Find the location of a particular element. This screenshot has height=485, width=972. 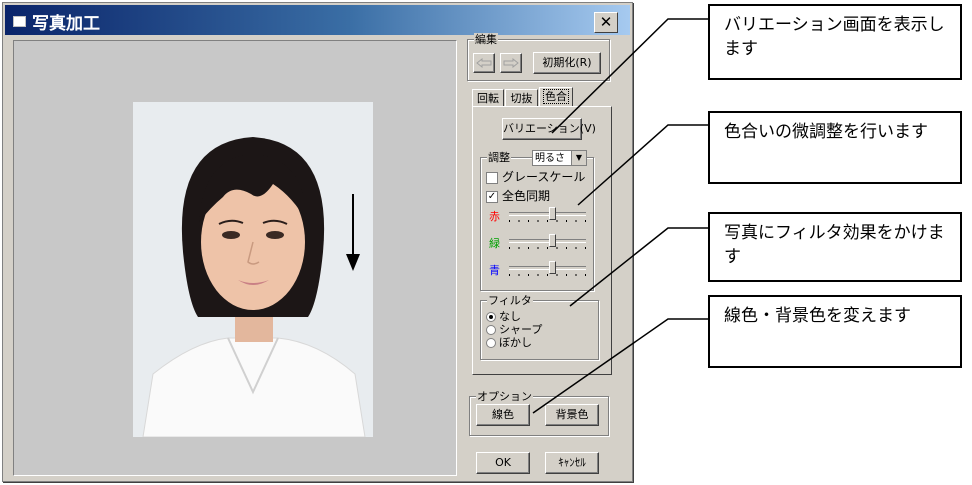

callout-variation: バリエーション画面を表示します is located at coordinates (835, 42).